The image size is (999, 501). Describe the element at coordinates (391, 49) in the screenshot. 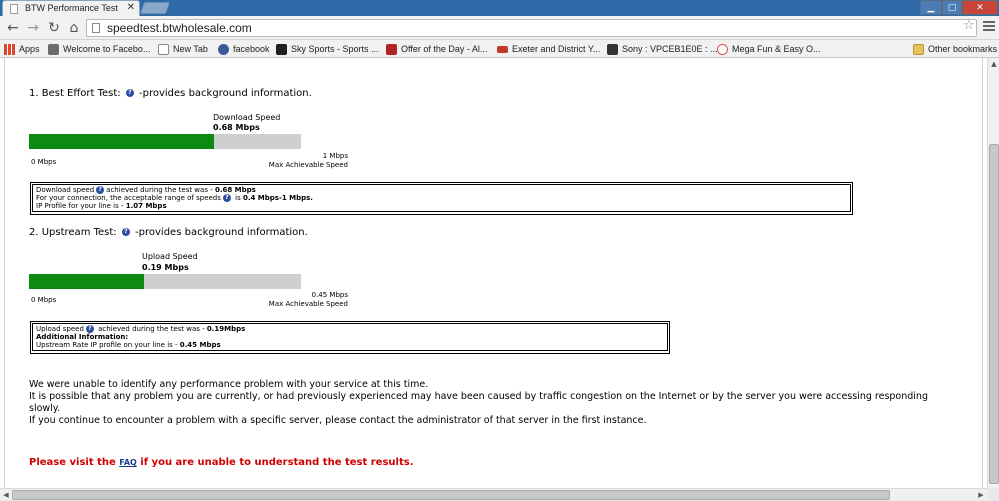

I see `offer-icon` at that location.